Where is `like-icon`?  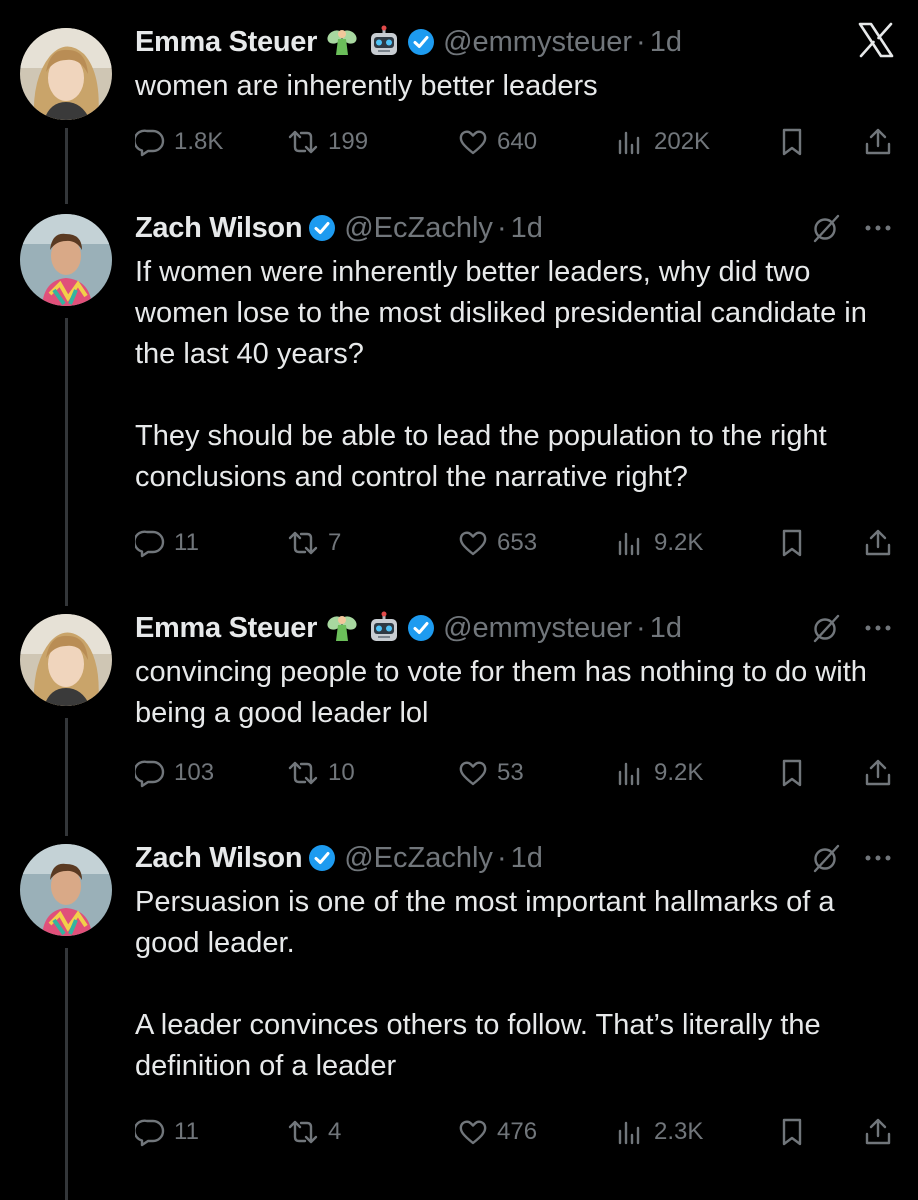
like-icon is located at coordinates (473, 1132).